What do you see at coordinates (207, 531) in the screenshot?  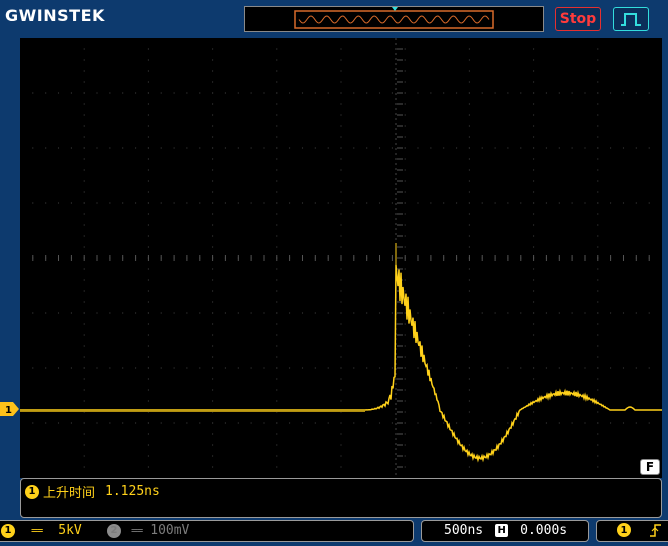 I see `channel-status-panel: 1 == 5kV 2 == 100mV` at bounding box center [207, 531].